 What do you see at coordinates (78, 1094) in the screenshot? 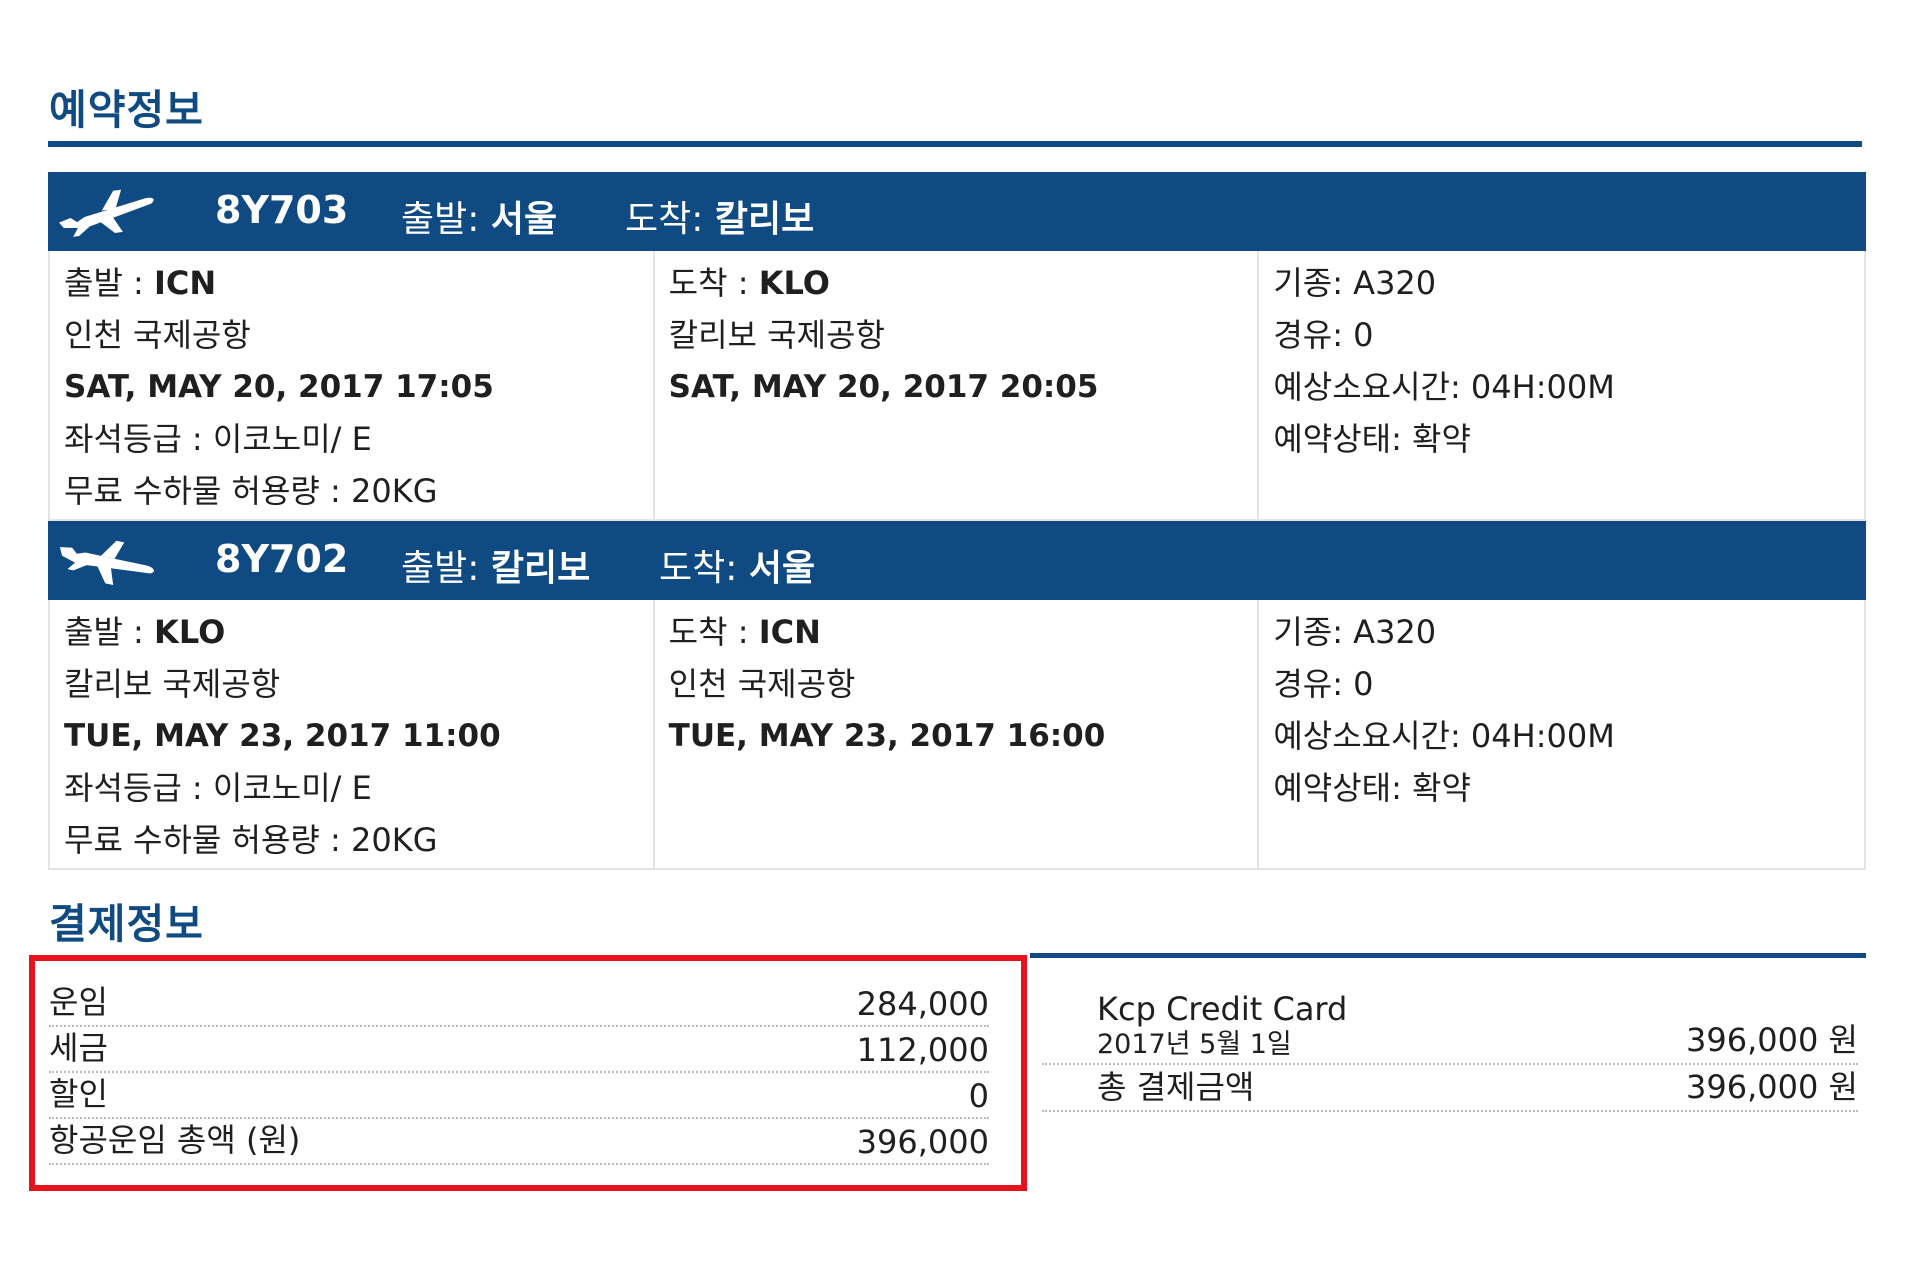
I see `discount-label: 할인` at bounding box center [78, 1094].